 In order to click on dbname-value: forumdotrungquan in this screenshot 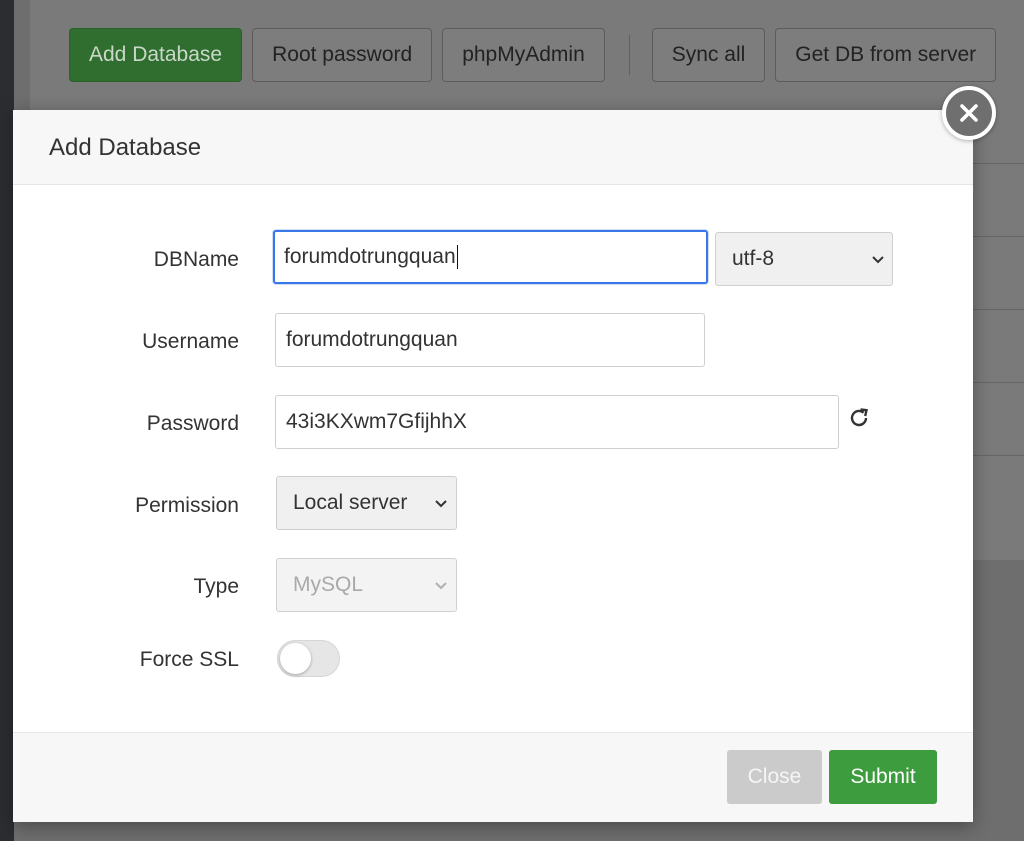, I will do `click(370, 256)`.